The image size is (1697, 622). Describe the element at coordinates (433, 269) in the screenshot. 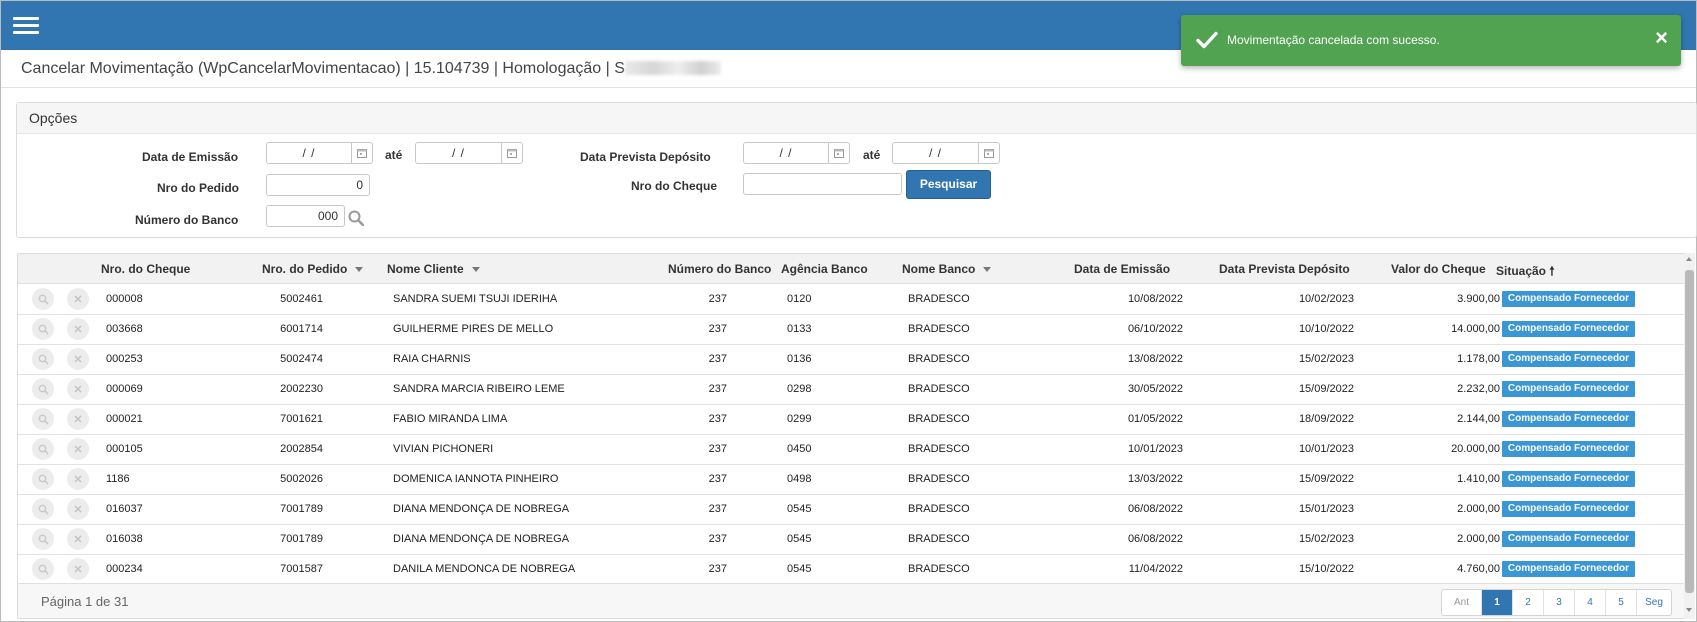

I see `col-nome-cliente: Nome Cliente` at that location.